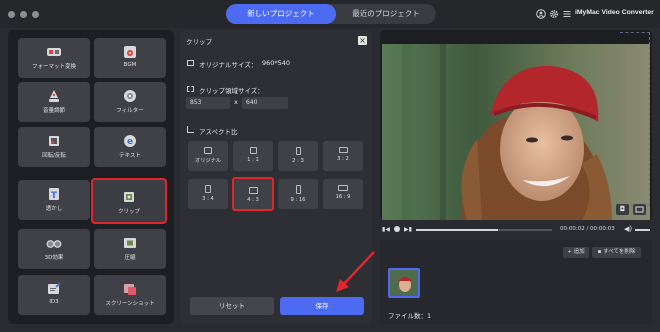 The image size is (660, 332). I want to click on tool-label: 透かし, so click(54, 209).